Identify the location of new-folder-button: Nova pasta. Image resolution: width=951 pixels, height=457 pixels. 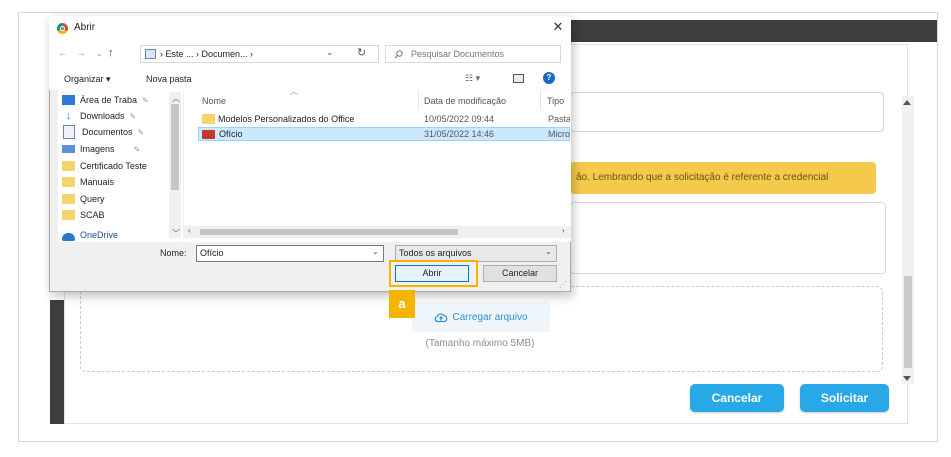
(169, 79).